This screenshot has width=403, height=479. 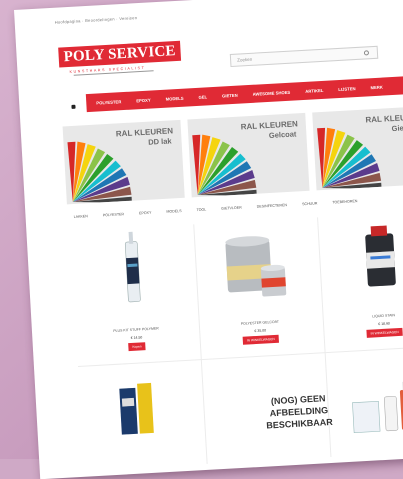 What do you see at coordinates (140, 407) in the screenshot?
I see `tube-pack-image` at bounding box center [140, 407].